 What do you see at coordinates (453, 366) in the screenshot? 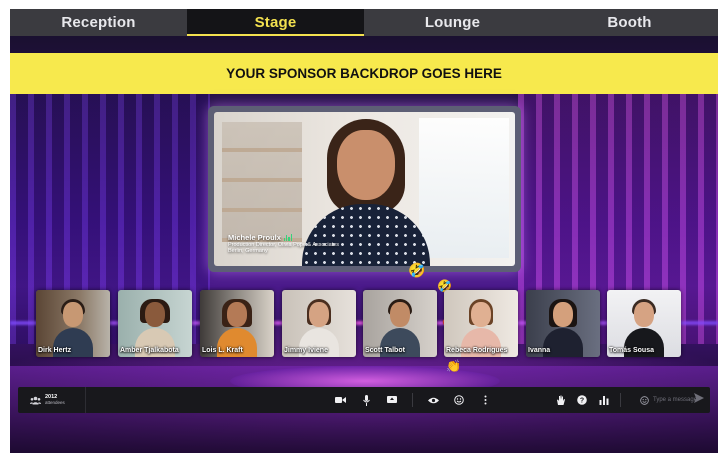
I see `reaction-emoji: 👏` at bounding box center [453, 366].